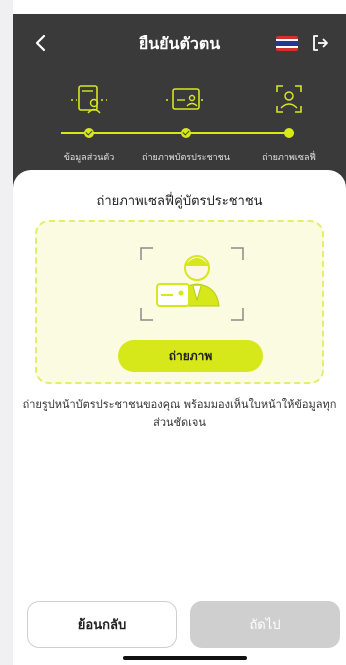 The width and height of the screenshot is (346, 665). What do you see at coordinates (185, 658) in the screenshot?
I see `home-indicator` at bounding box center [185, 658].